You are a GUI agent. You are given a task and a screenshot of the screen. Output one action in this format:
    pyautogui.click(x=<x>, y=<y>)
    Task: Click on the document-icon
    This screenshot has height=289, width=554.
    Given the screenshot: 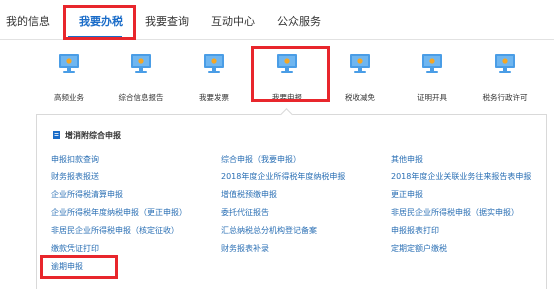 What is the action you would take?
    pyautogui.click(x=56, y=135)
    